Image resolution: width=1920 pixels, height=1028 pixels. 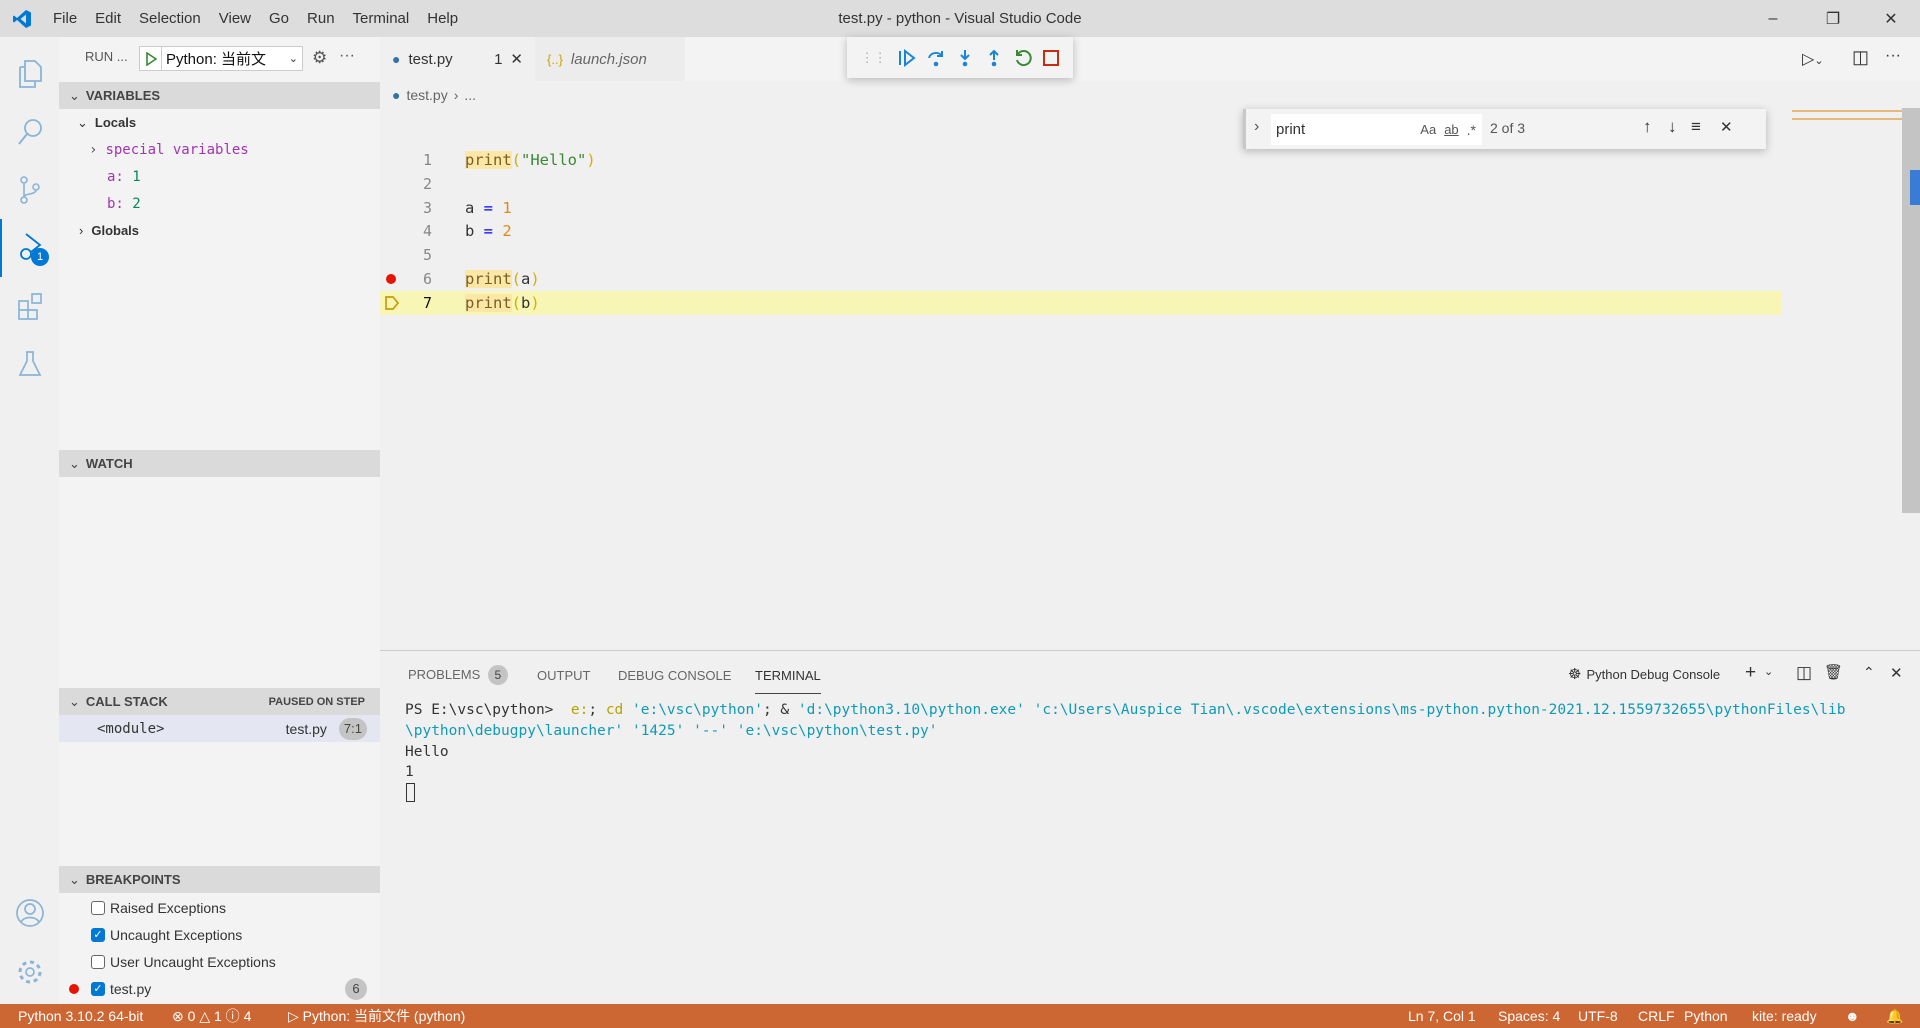 What do you see at coordinates (1598, 1016) in the screenshot?
I see `encoding: UTF-8` at bounding box center [1598, 1016].